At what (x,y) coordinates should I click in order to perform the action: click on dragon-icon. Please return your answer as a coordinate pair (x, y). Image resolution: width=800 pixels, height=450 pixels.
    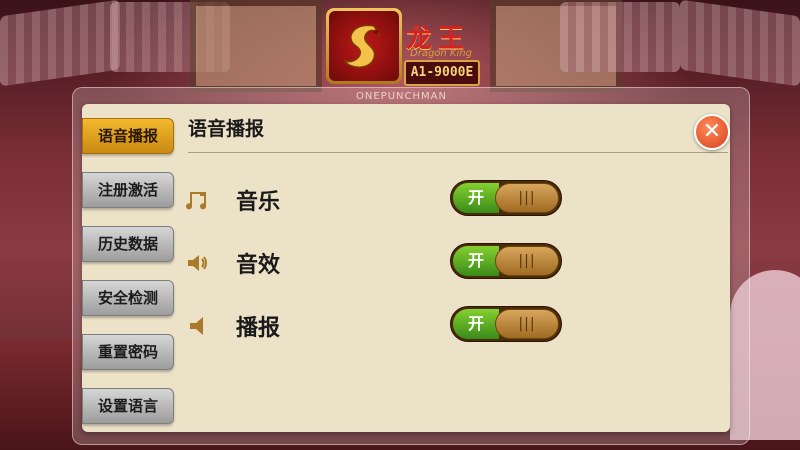
    Looking at the image, I should click on (362, 46).